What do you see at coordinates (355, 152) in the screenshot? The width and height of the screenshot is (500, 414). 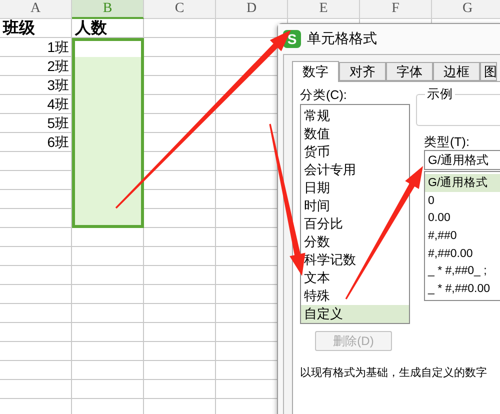 I see `category-item: 货币` at bounding box center [355, 152].